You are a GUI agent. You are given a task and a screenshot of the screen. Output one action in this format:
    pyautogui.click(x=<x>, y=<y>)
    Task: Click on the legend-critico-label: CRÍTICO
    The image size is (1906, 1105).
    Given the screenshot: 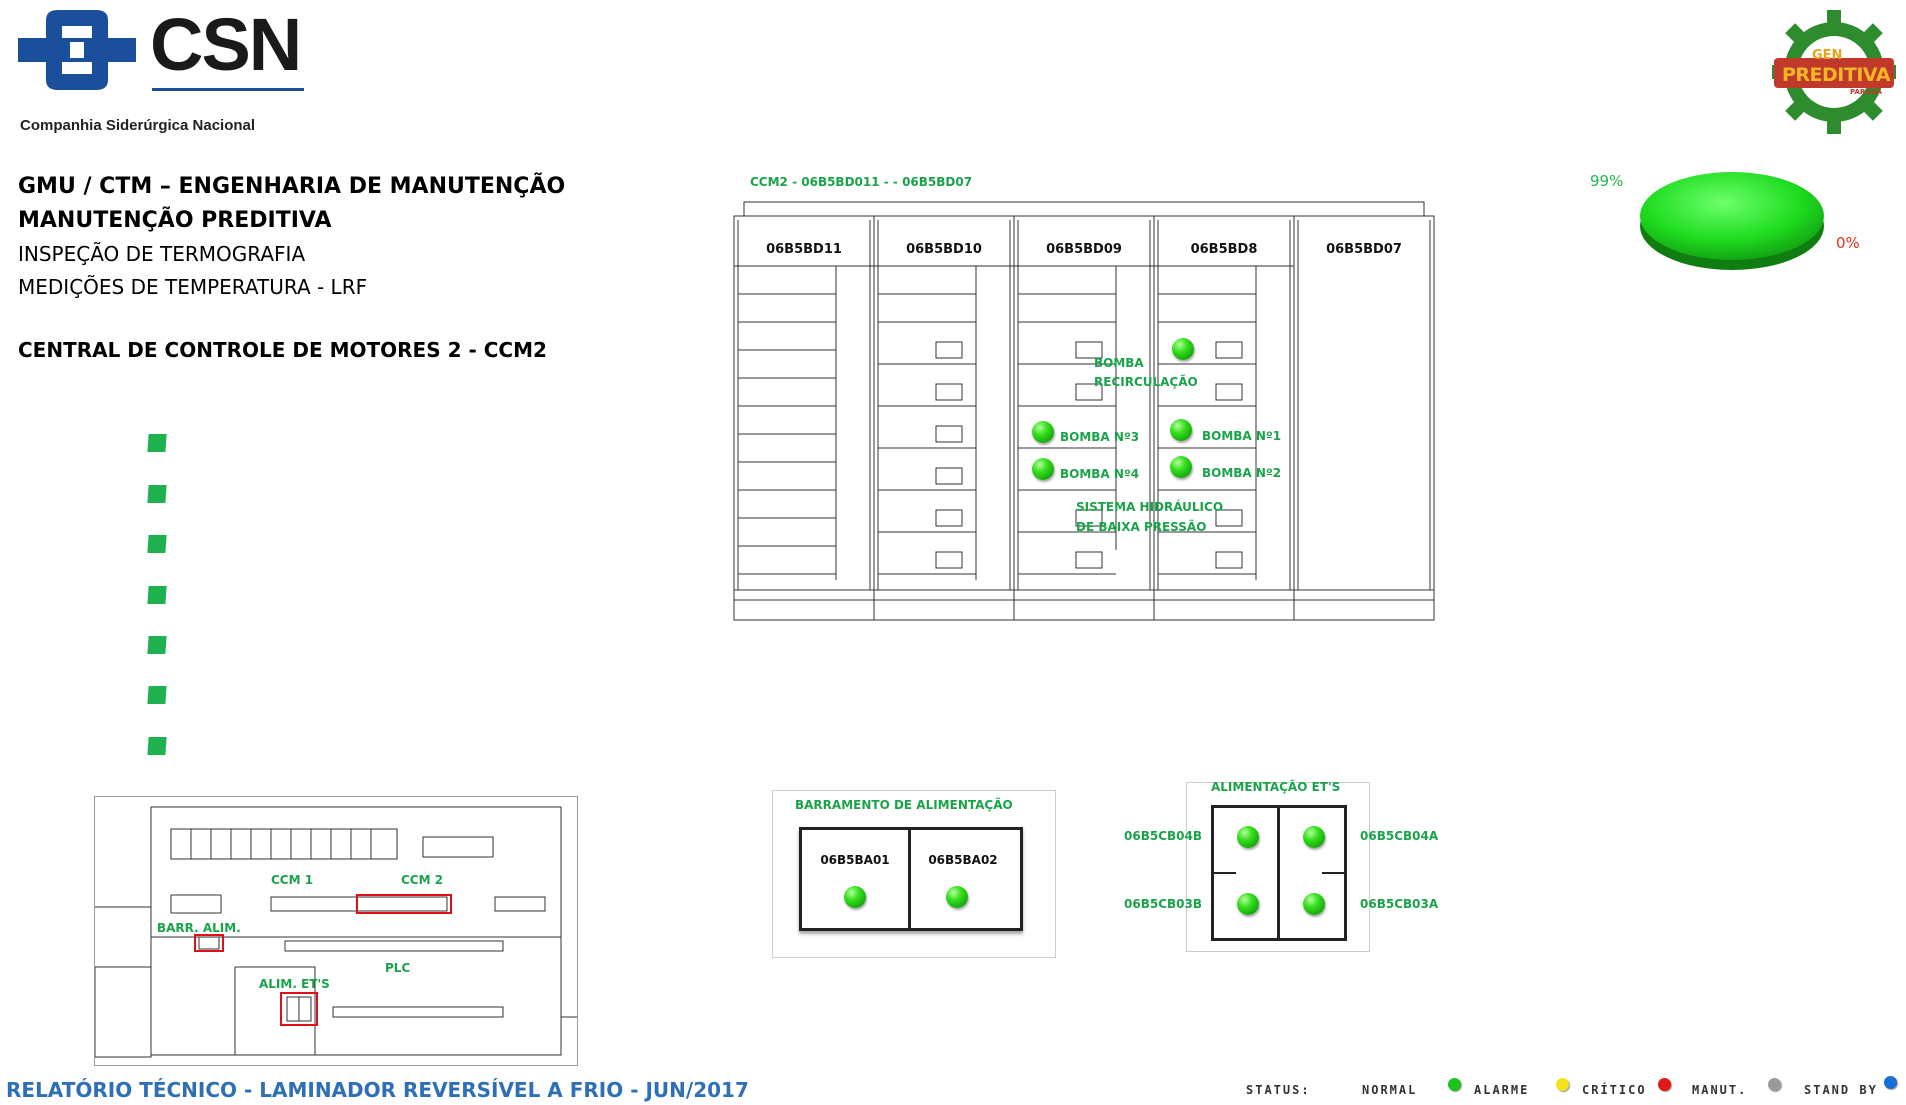 What is the action you would take?
    pyautogui.click(x=1614, y=1090)
    